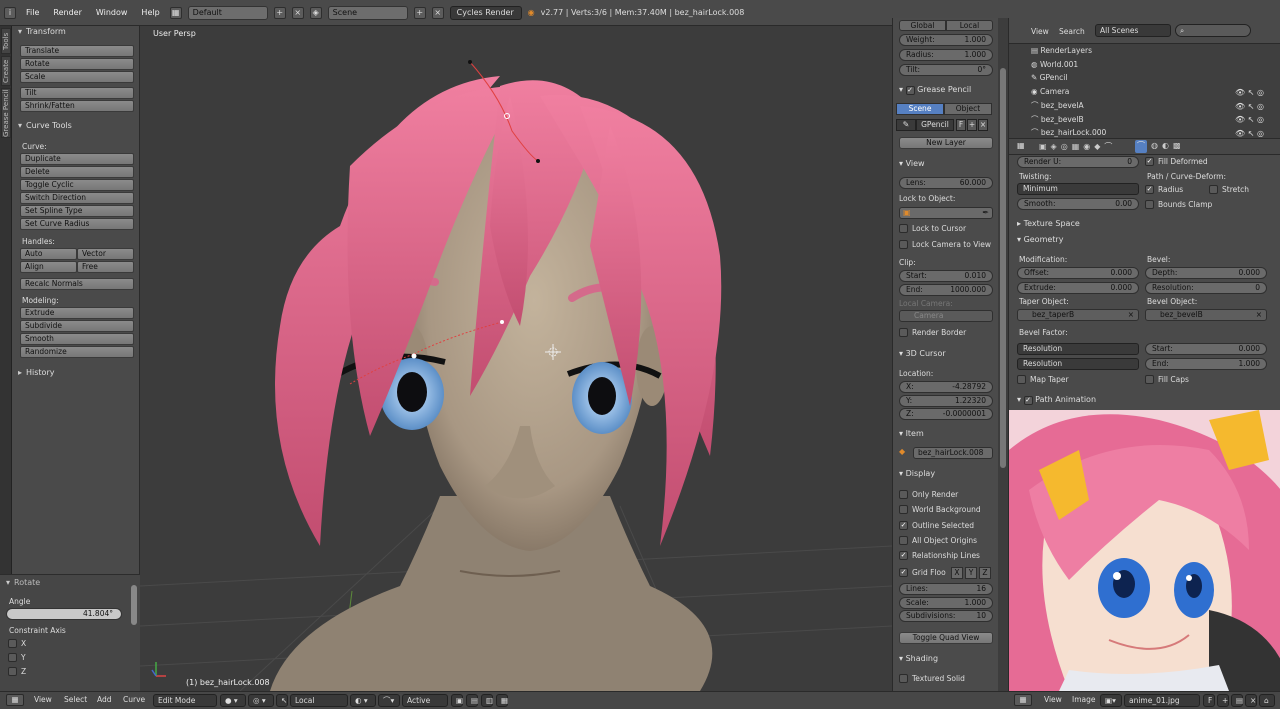  Describe the element at coordinates (104, 699) in the screenshot. I see `menu-add: Add` at that location.